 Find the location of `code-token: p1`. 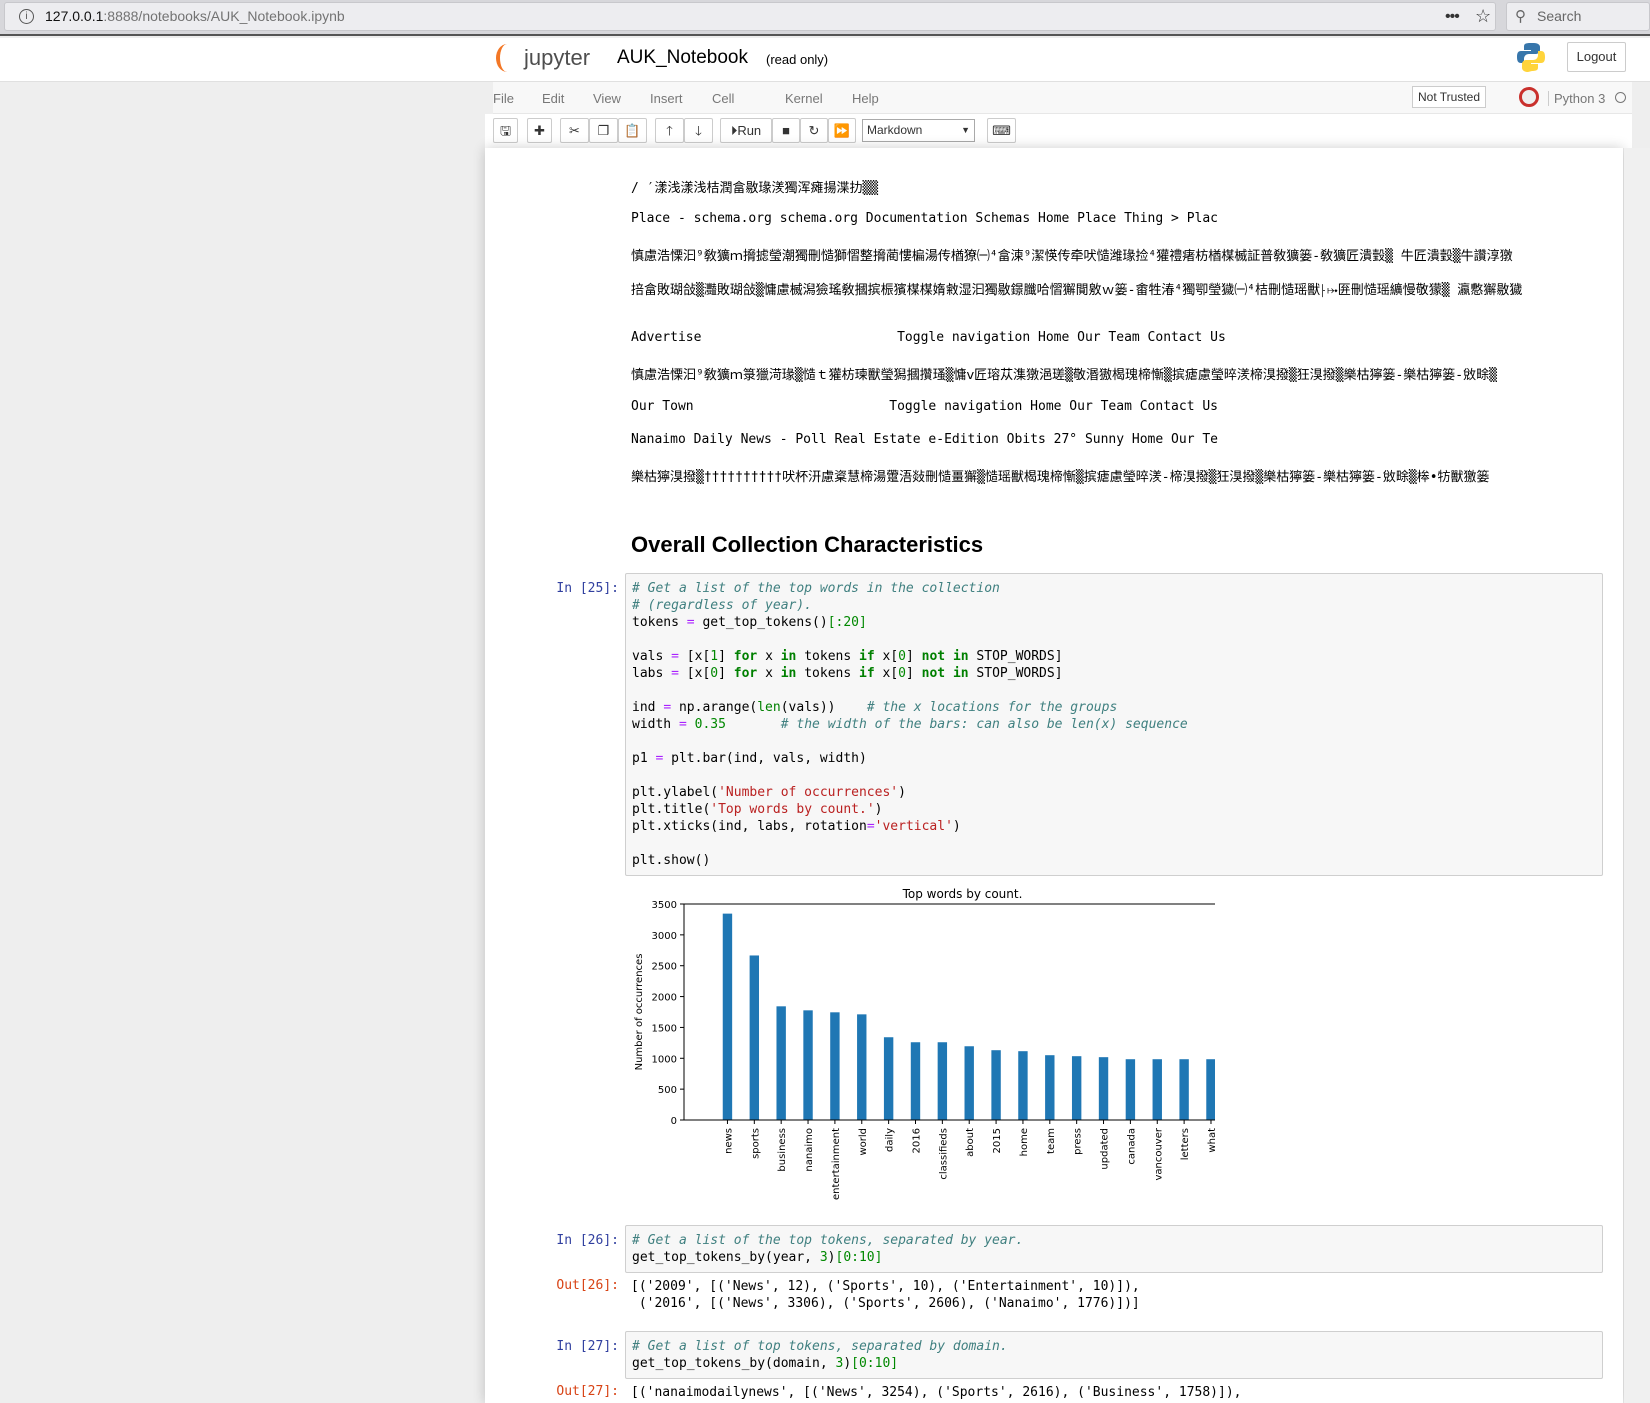

code-token: p1 is located at coordinates (644, 758).